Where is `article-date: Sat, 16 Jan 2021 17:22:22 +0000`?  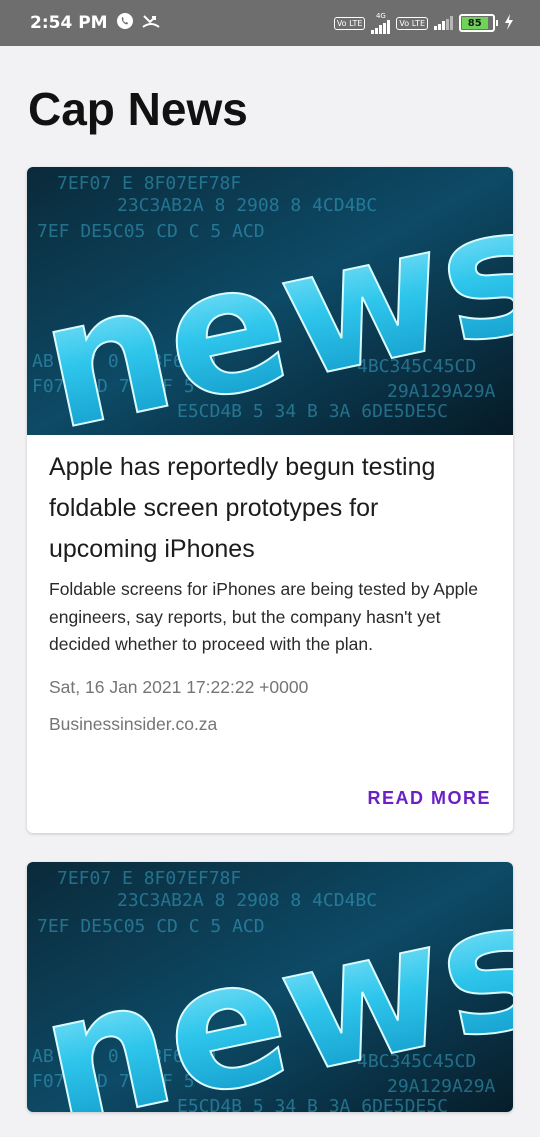
article-date: Sat, 16 Jan 2021 17:22:22 +0000 is located at coordinates (179, 686).